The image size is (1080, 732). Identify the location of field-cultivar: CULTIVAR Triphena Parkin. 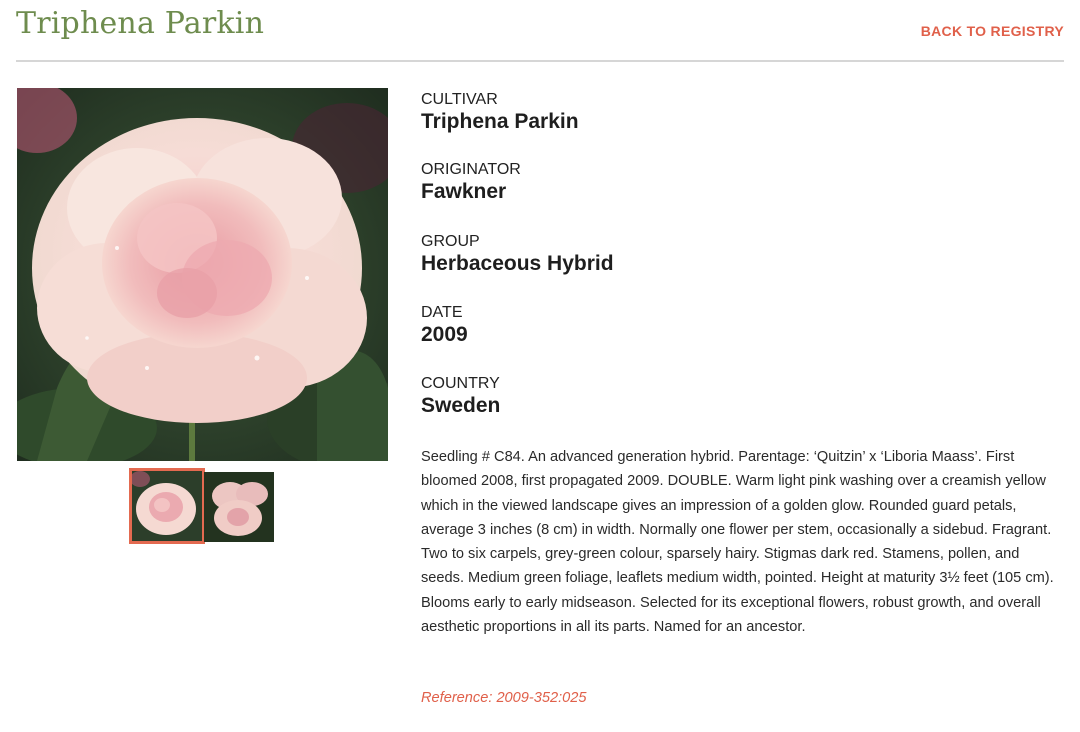
(500, 112).